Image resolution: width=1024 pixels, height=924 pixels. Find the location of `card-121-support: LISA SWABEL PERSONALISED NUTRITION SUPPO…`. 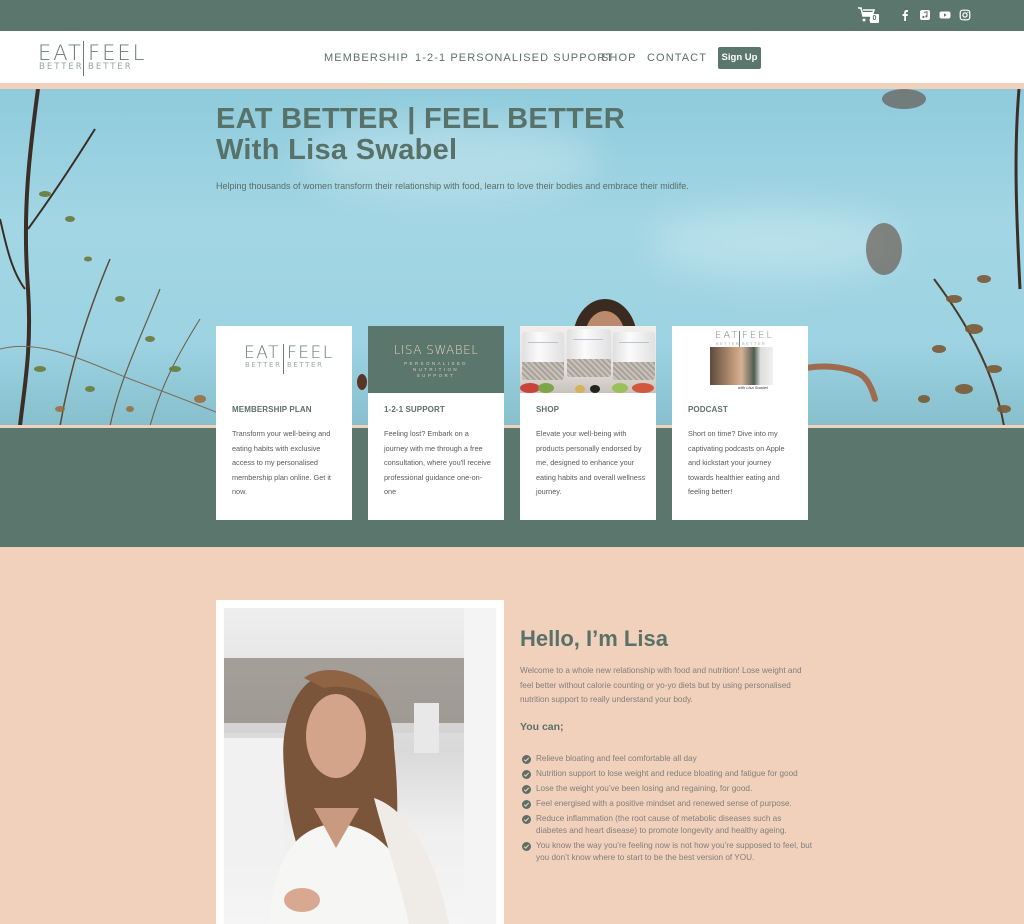

card-121-support: LISA SWABEL PERSONALISED NUTRITION SUPPO… is located at coordinates (436, 423).